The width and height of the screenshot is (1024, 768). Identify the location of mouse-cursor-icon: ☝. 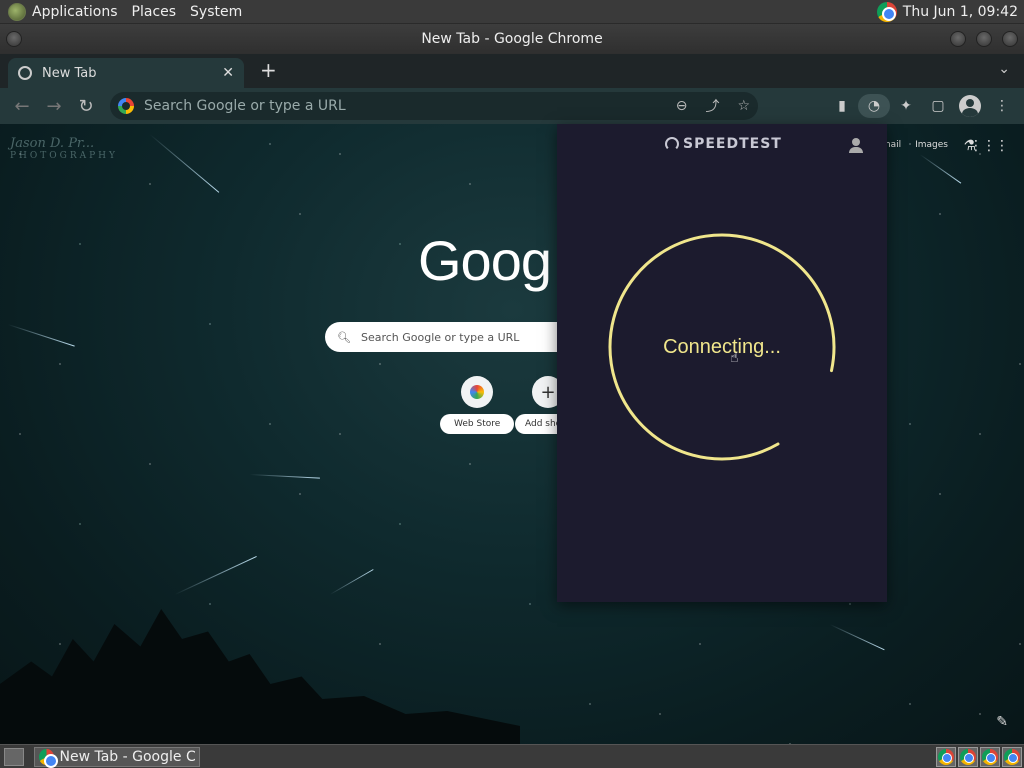
(734, 358).